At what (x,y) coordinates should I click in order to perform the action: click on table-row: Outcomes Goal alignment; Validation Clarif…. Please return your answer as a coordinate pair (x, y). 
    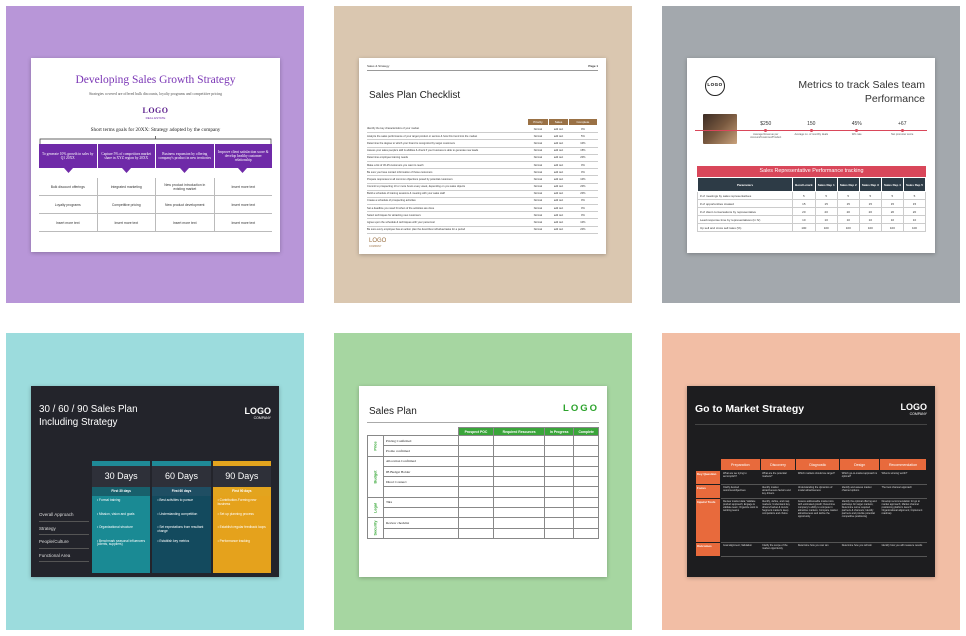
    Looking at the image, I should click on (811, 549).